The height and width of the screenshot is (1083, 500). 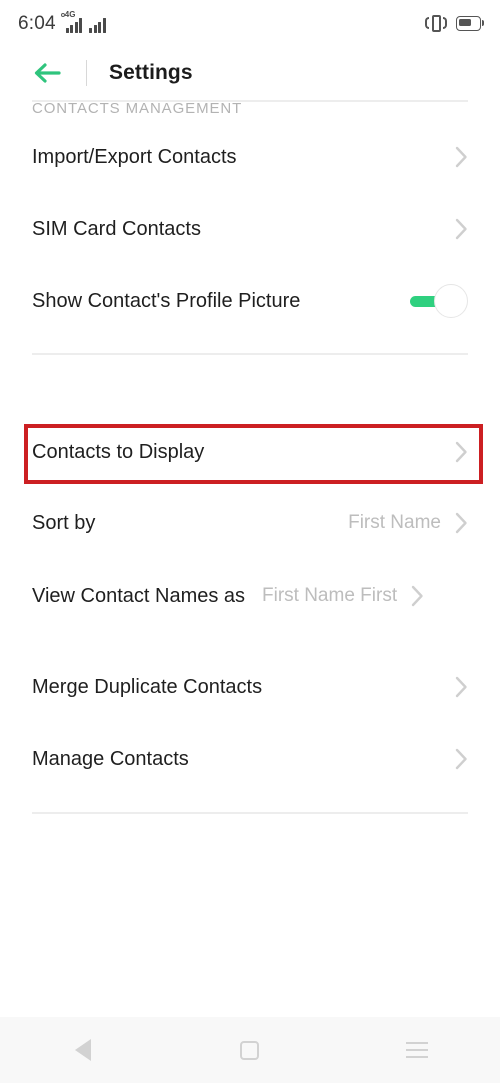 What do you see at coordinates (37, 23) in the screenshot?
I see `status-bar-clock: 6:04` at bounding box center [37, 23].